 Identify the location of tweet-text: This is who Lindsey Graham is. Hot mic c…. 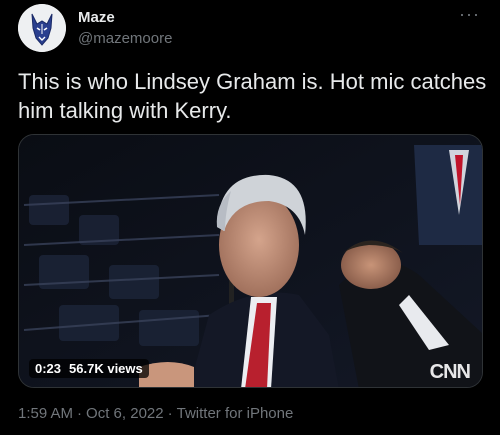
(252, 96).